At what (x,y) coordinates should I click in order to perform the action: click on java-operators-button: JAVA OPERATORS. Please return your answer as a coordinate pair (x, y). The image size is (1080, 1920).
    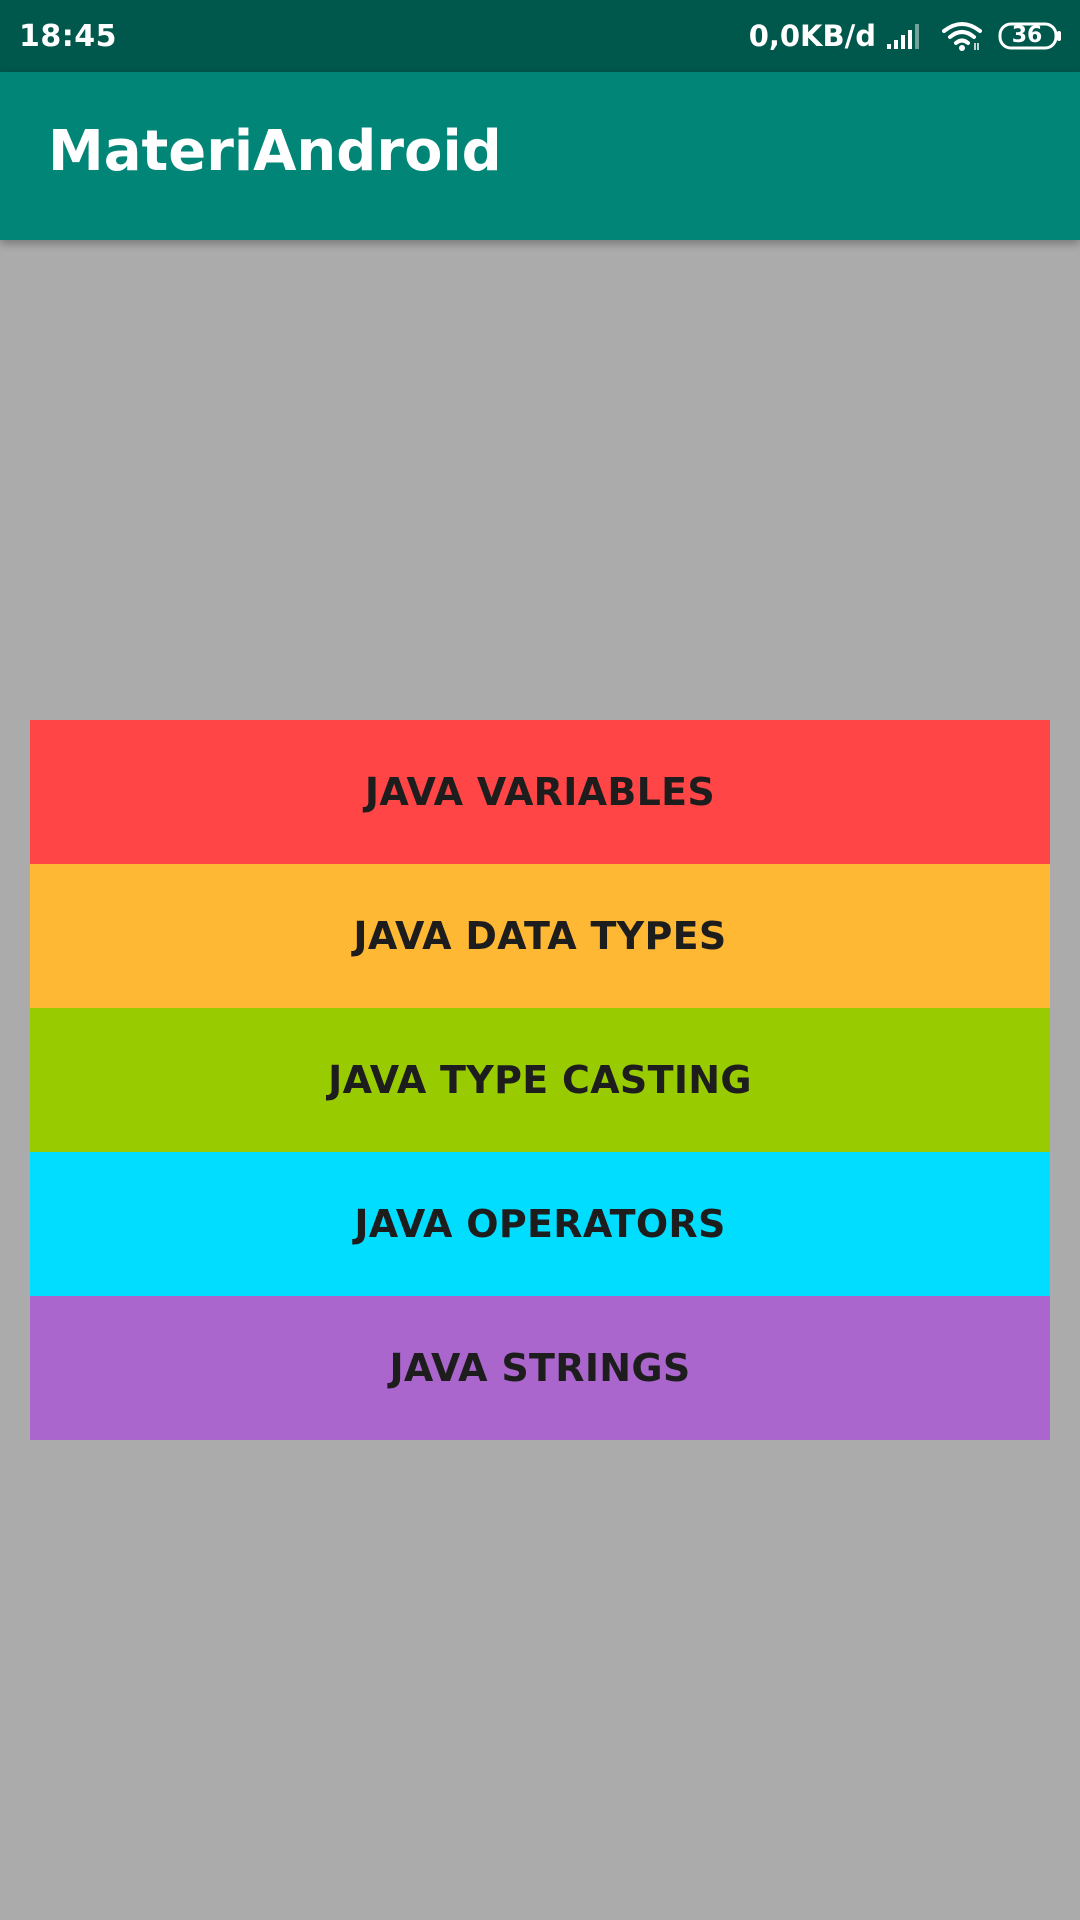
    Looking at the image, I should click on (540, 1224).